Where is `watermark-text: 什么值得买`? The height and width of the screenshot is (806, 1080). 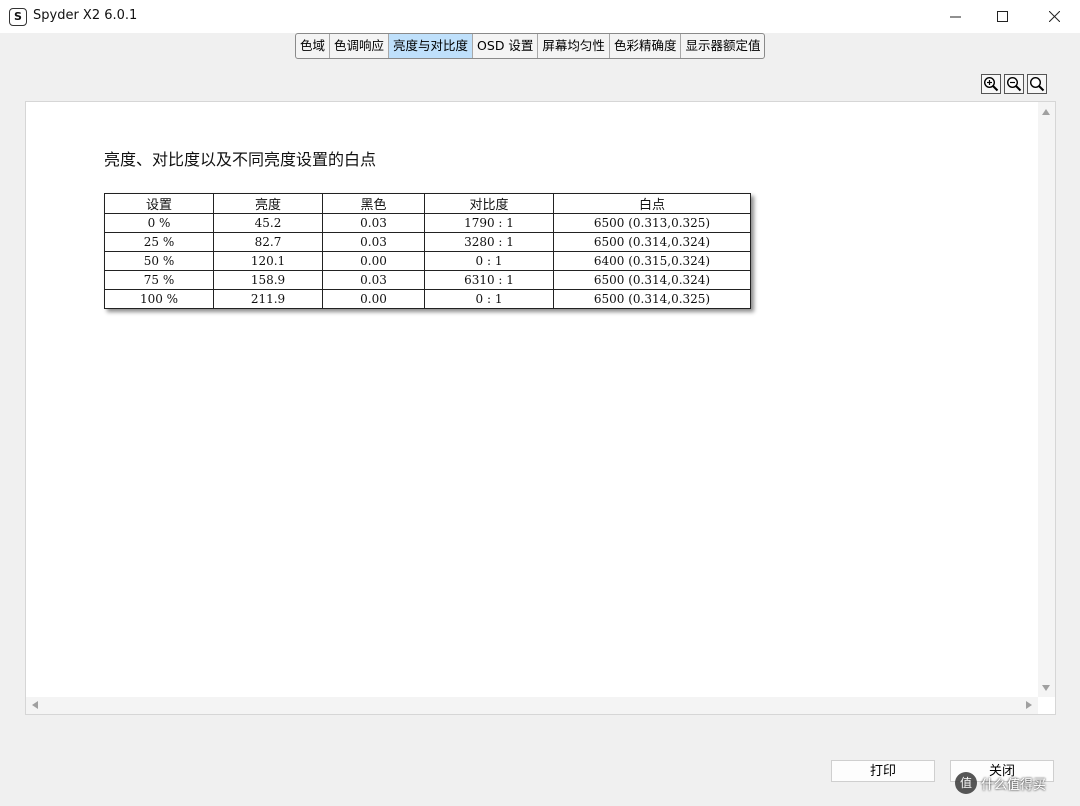 watermark-text: 什么值得买 is located at coordinates (1014, 785).